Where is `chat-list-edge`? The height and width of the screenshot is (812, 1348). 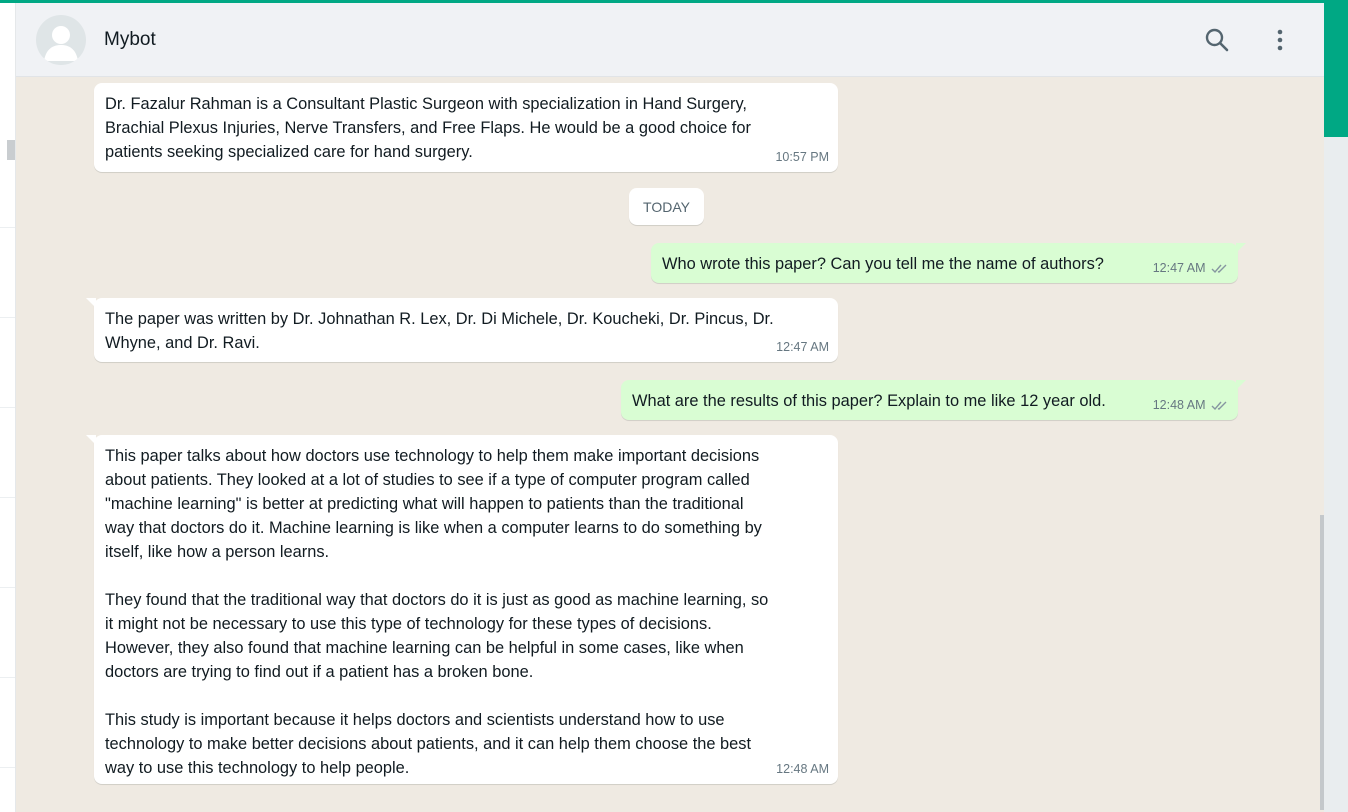 chat-list-edge is located at coordinates (8, 407).